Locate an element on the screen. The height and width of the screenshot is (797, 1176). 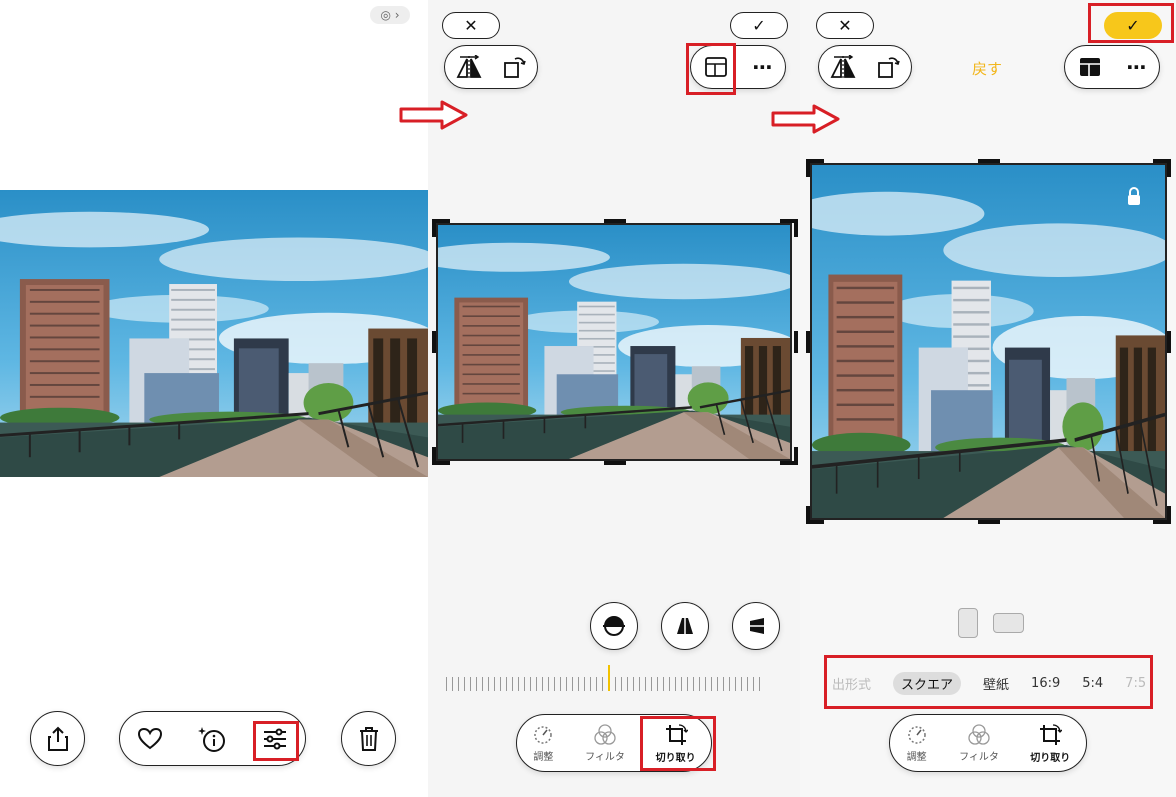
ratio-option-original: 出形式 is located at coordinates (851, 683).